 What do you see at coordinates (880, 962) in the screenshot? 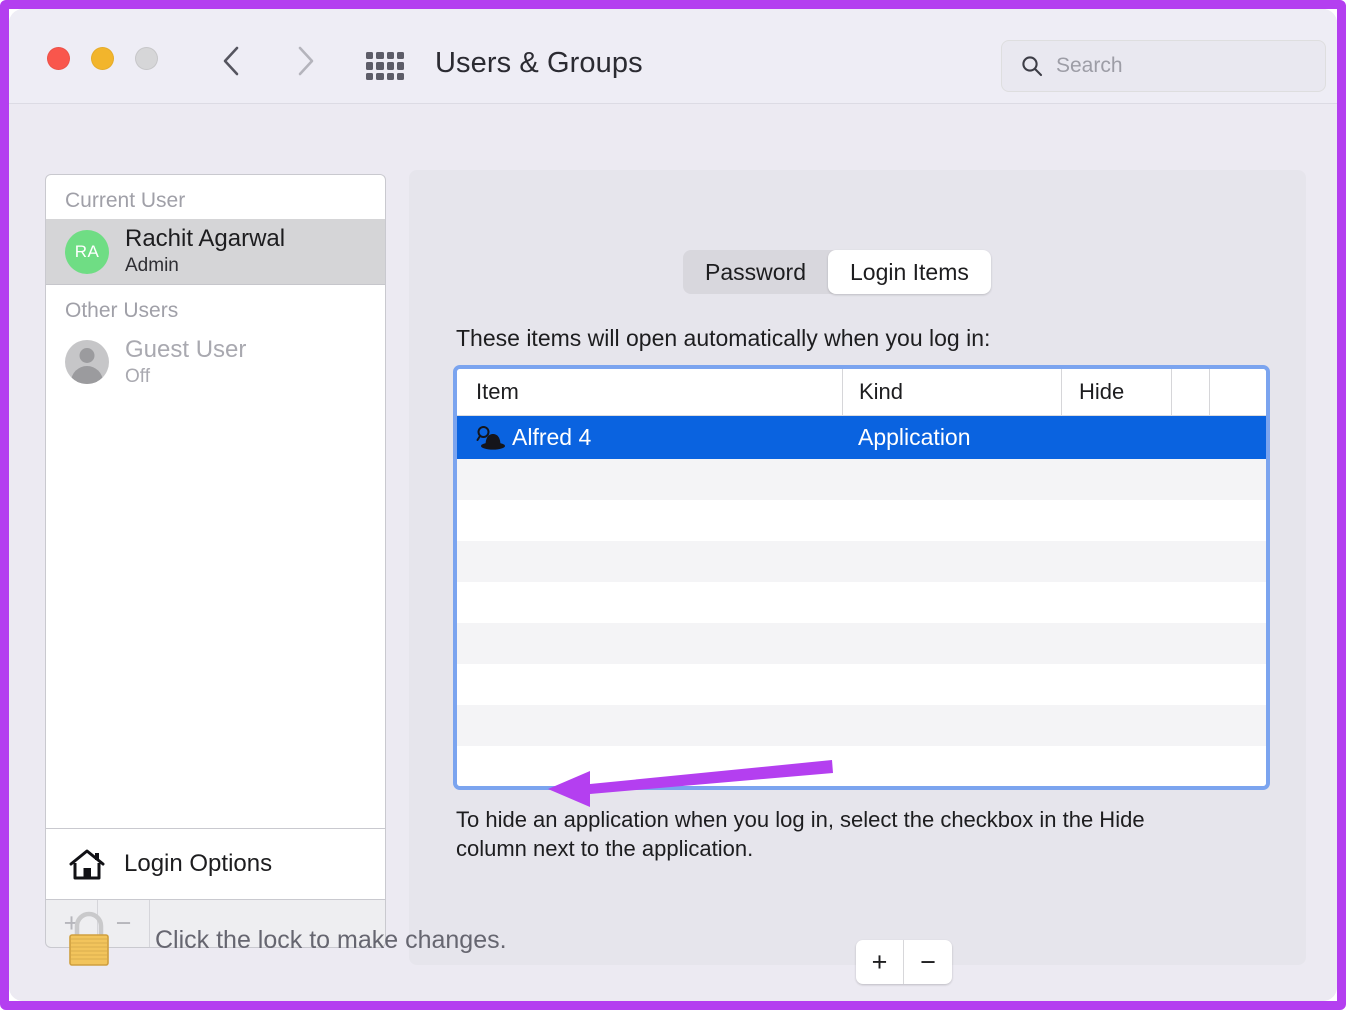
I see `add-login-item-button: +` at bounding box center [880, 962].